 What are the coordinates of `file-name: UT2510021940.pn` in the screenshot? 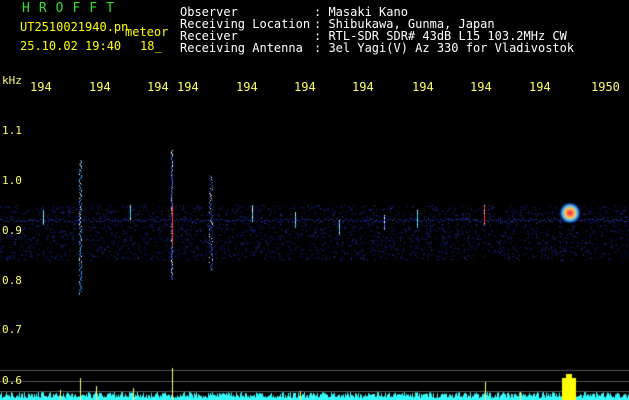 It's located at (74, 27).